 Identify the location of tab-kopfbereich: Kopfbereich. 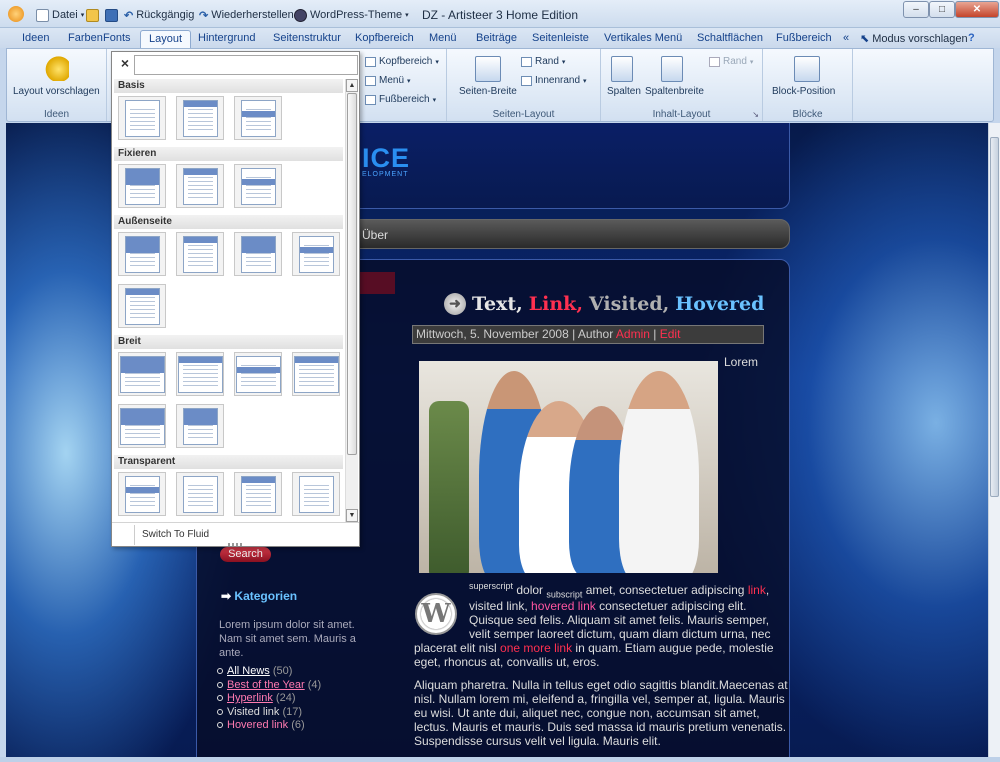
(384, 39).